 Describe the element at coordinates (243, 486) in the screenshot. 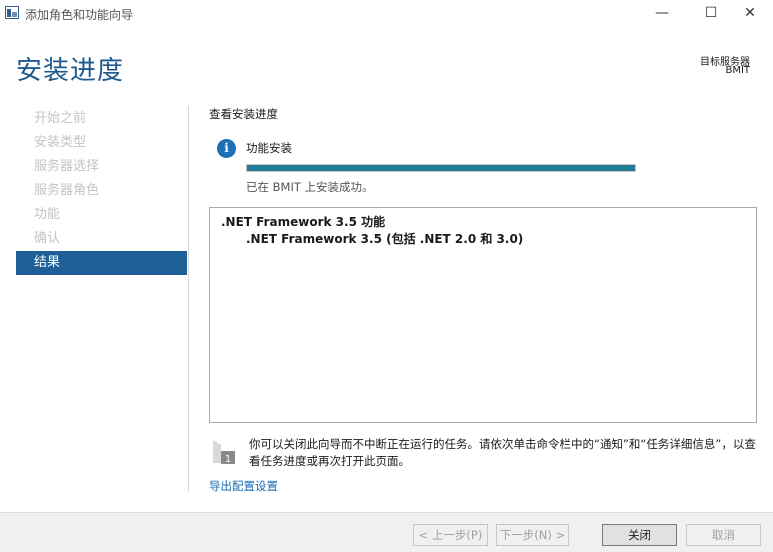

I see `export-configuration-link: 导出配置设置` at that location.